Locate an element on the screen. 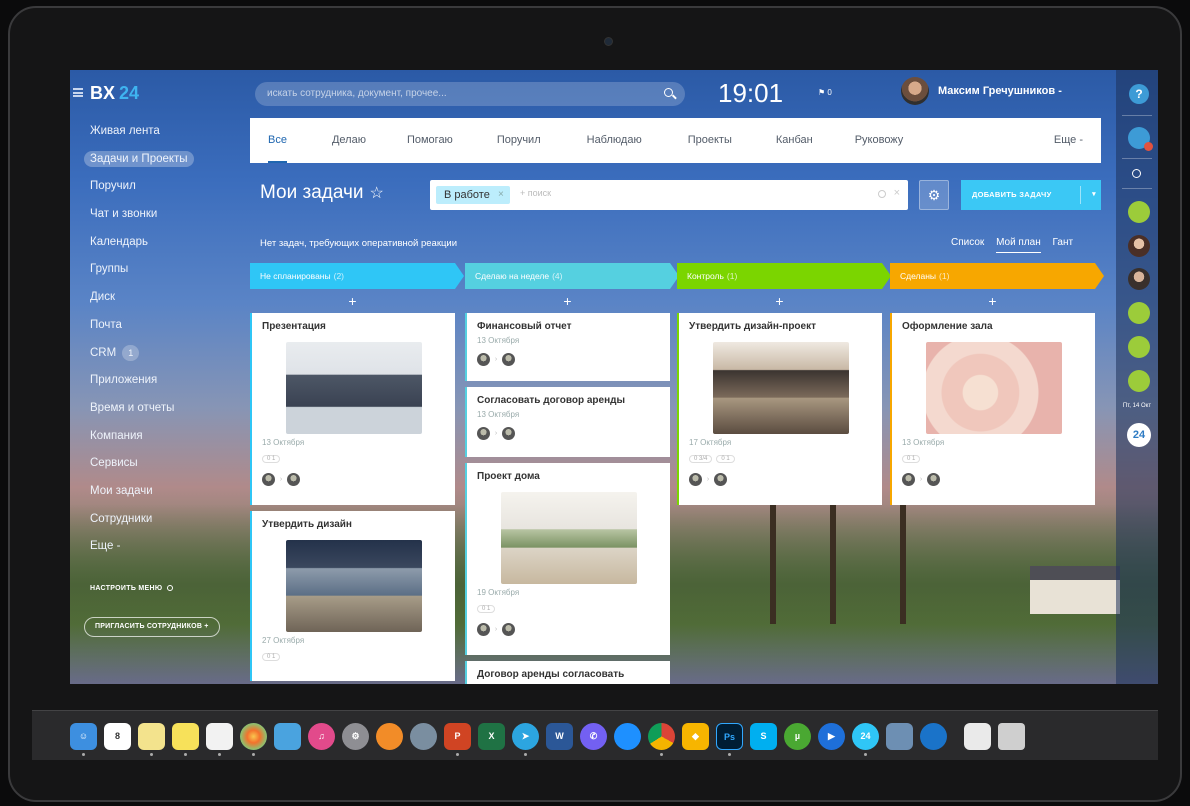  tab-assigned: Поручил is located at coordinates (519, 140).